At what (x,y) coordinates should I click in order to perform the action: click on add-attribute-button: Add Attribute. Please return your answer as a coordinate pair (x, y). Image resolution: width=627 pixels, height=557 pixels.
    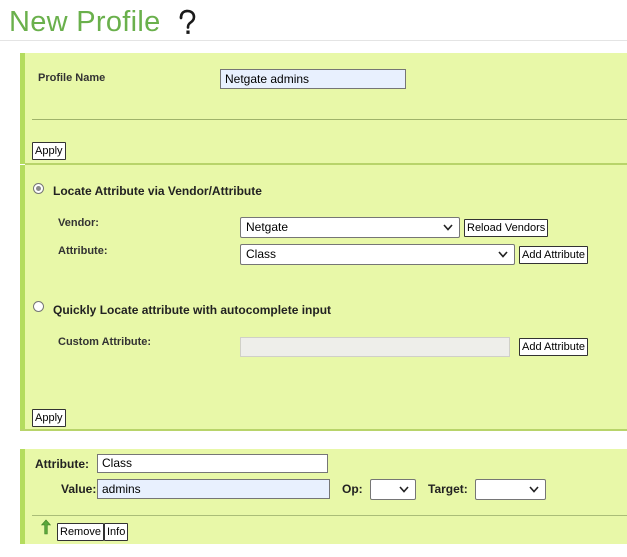
    Looking at the image, I should click on (553, 255).